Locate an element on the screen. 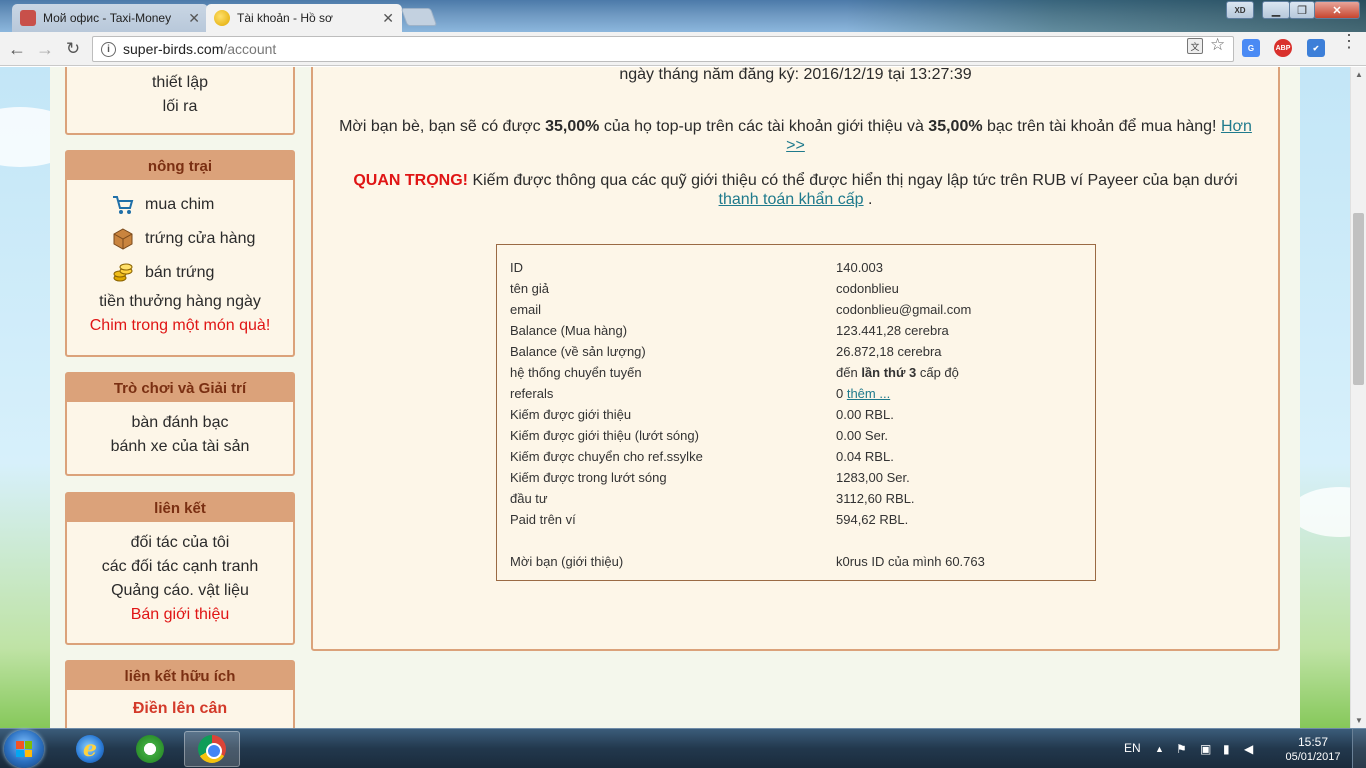  tab-label: Мой офис - Taxi-Money is located at coordinates (107, 18).